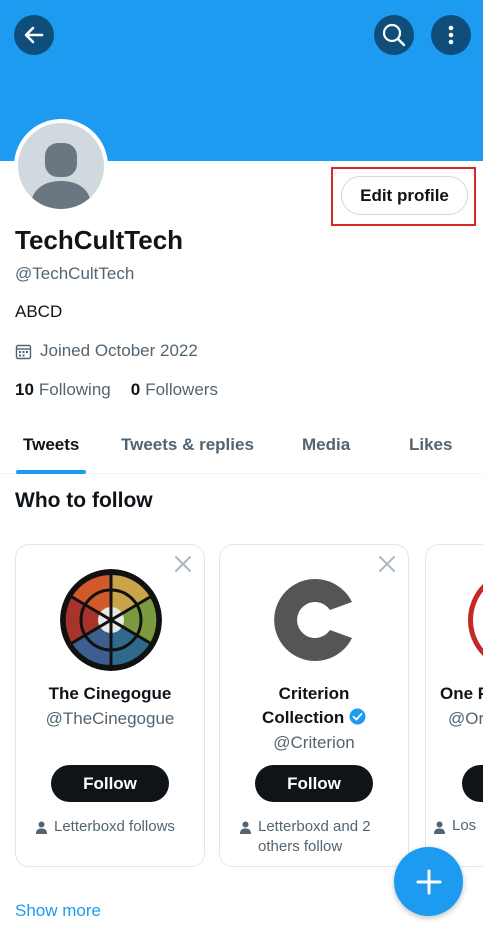 This screenshot has width=483, height=933. I want to click on show-more-link: Show more, so click(58, 911).